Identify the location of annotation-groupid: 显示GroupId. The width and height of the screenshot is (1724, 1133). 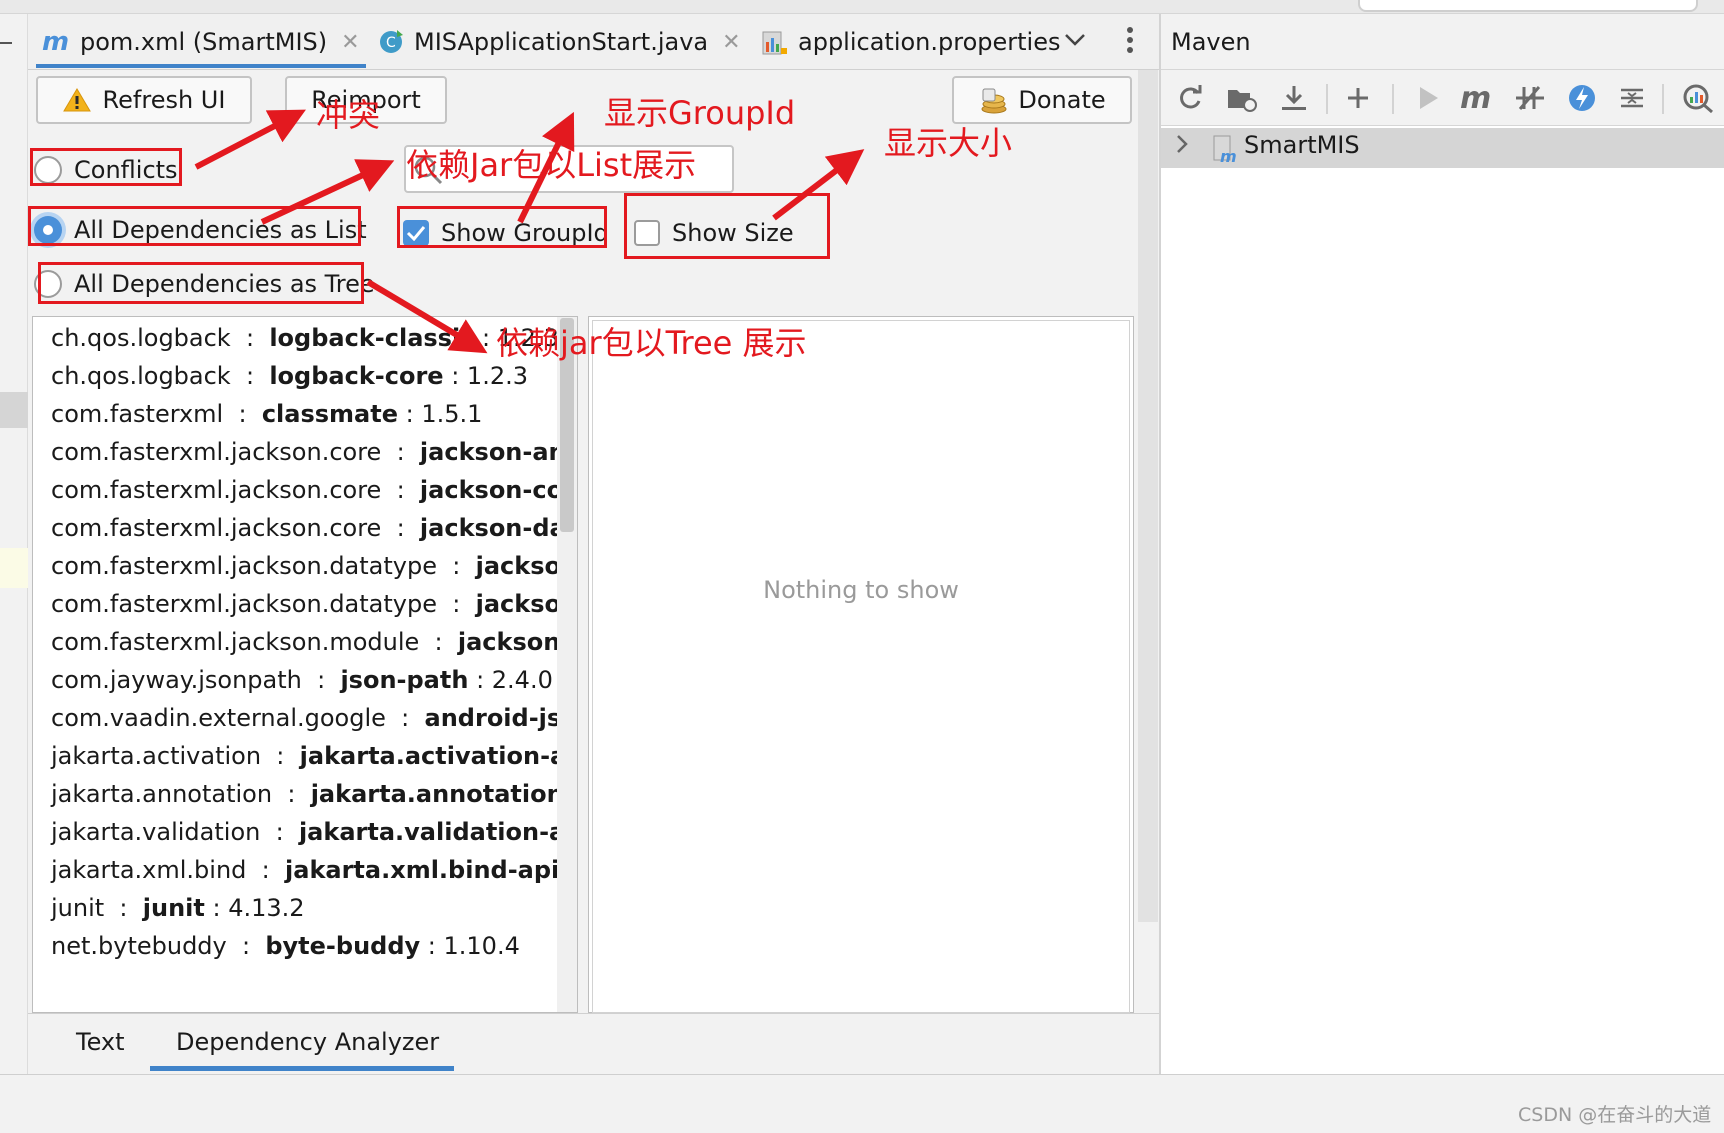
(700, 113).